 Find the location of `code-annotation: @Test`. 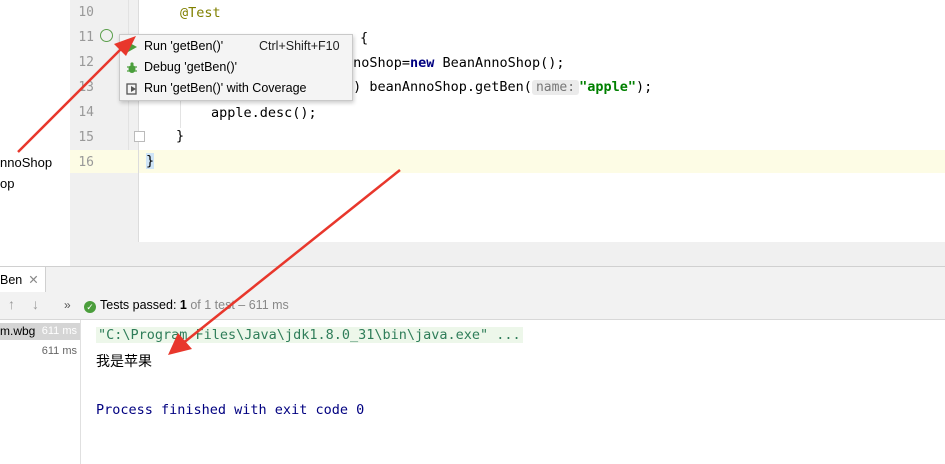

code-annotation: @Test is located at coordinates (200, 13).